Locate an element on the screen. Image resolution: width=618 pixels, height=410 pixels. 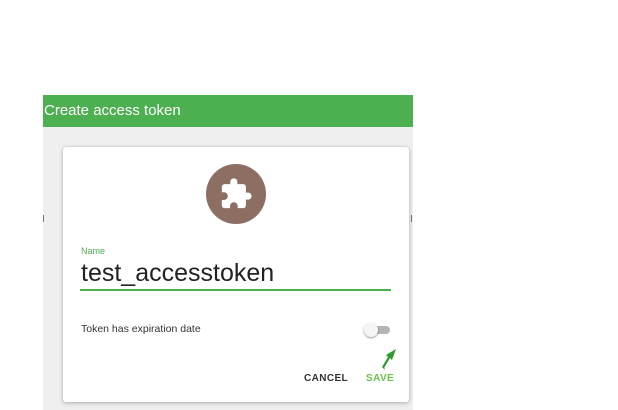
expiration-label: Token has expiration date is located at coordinates (141, 329).